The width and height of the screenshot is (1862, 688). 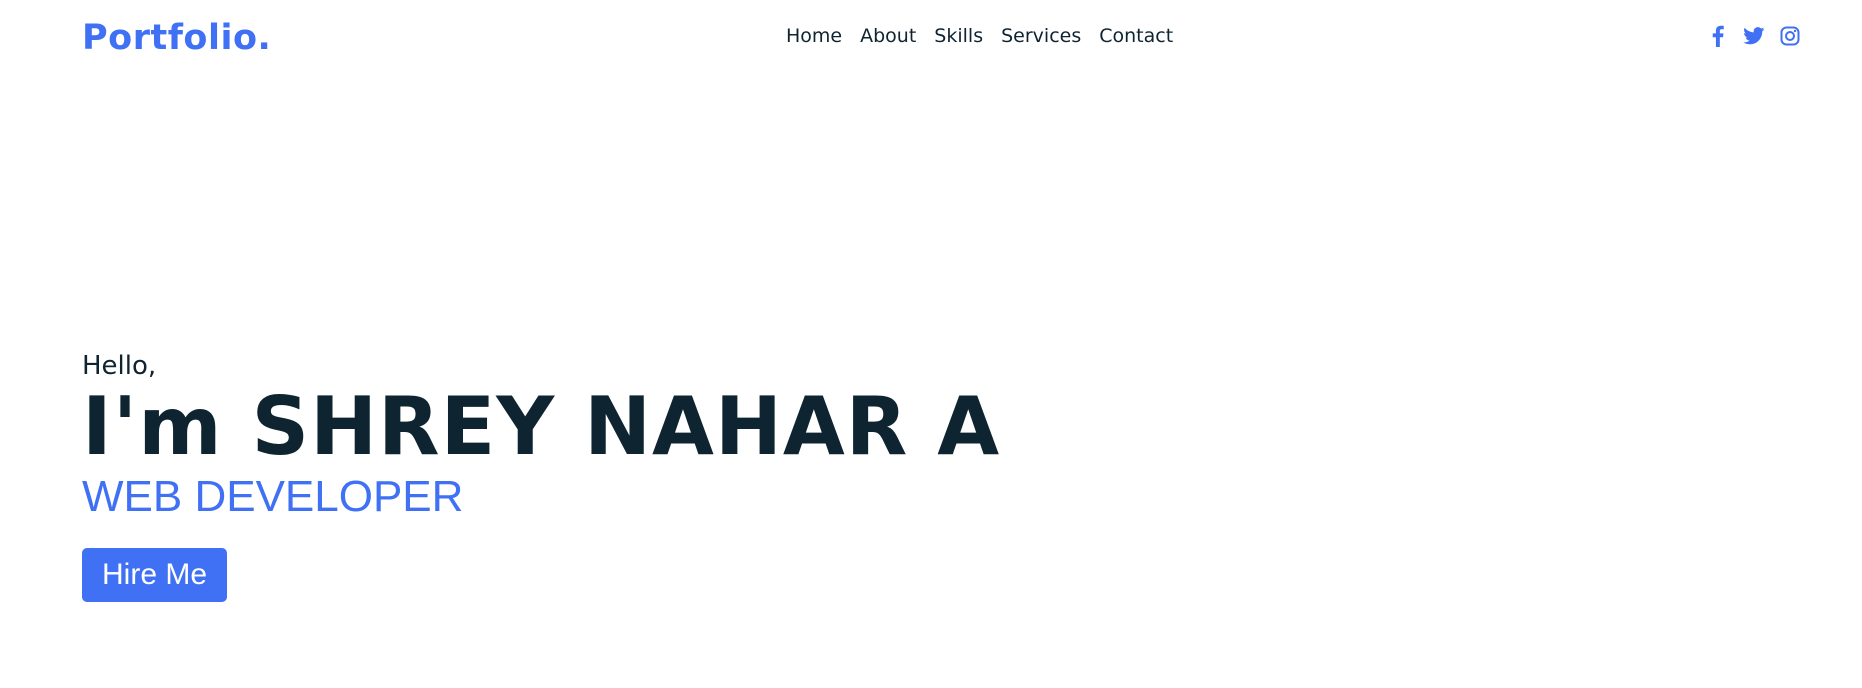 What do you see at coordinates (273, 496) in the screenshot?
I see `hero-role: WEB DEVELOPER` at bounding box center [273, 496].